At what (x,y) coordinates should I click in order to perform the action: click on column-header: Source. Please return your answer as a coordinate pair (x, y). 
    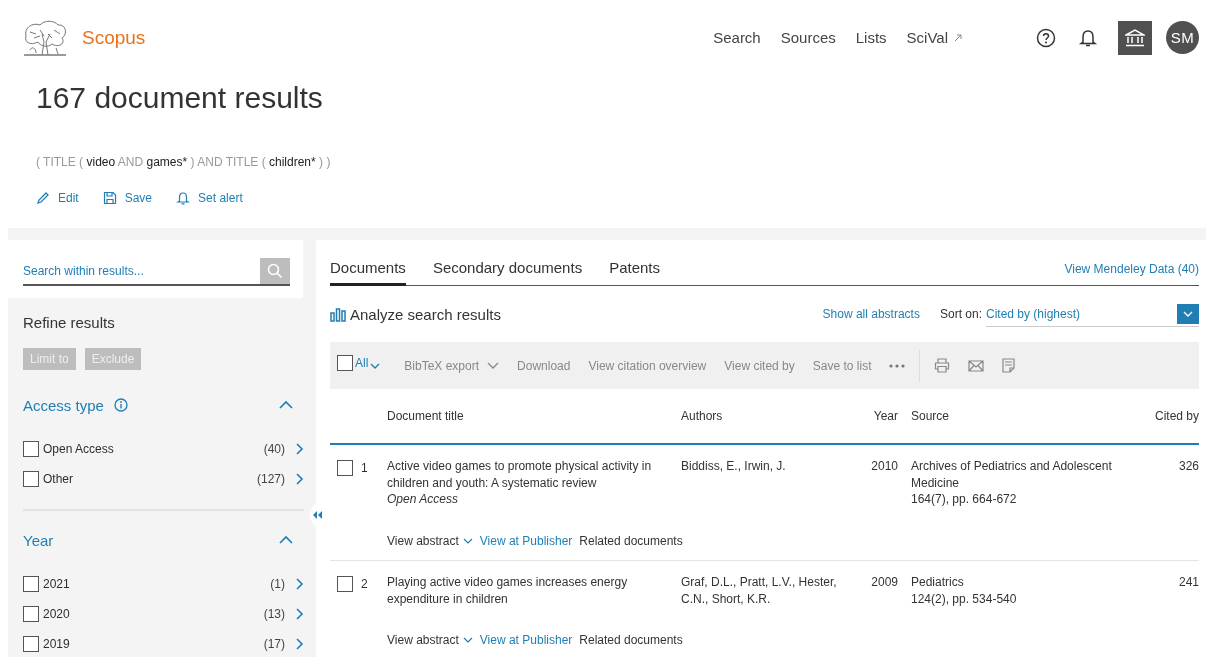
    Looking at the image, I should click on (1013, 416).